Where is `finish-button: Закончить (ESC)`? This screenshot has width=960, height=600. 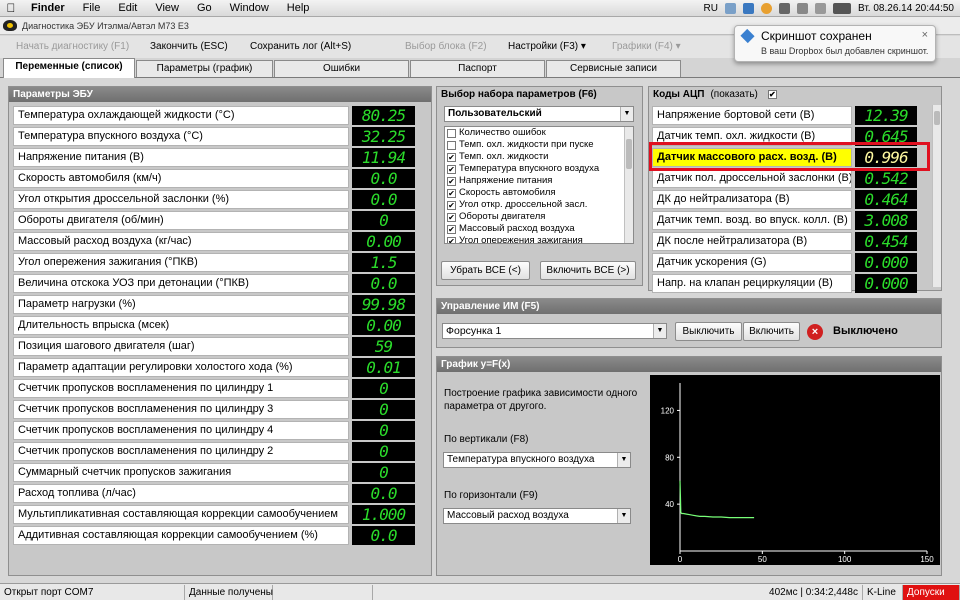 finish-button: Закончить (ESC) is located at coordinates (189, 46).